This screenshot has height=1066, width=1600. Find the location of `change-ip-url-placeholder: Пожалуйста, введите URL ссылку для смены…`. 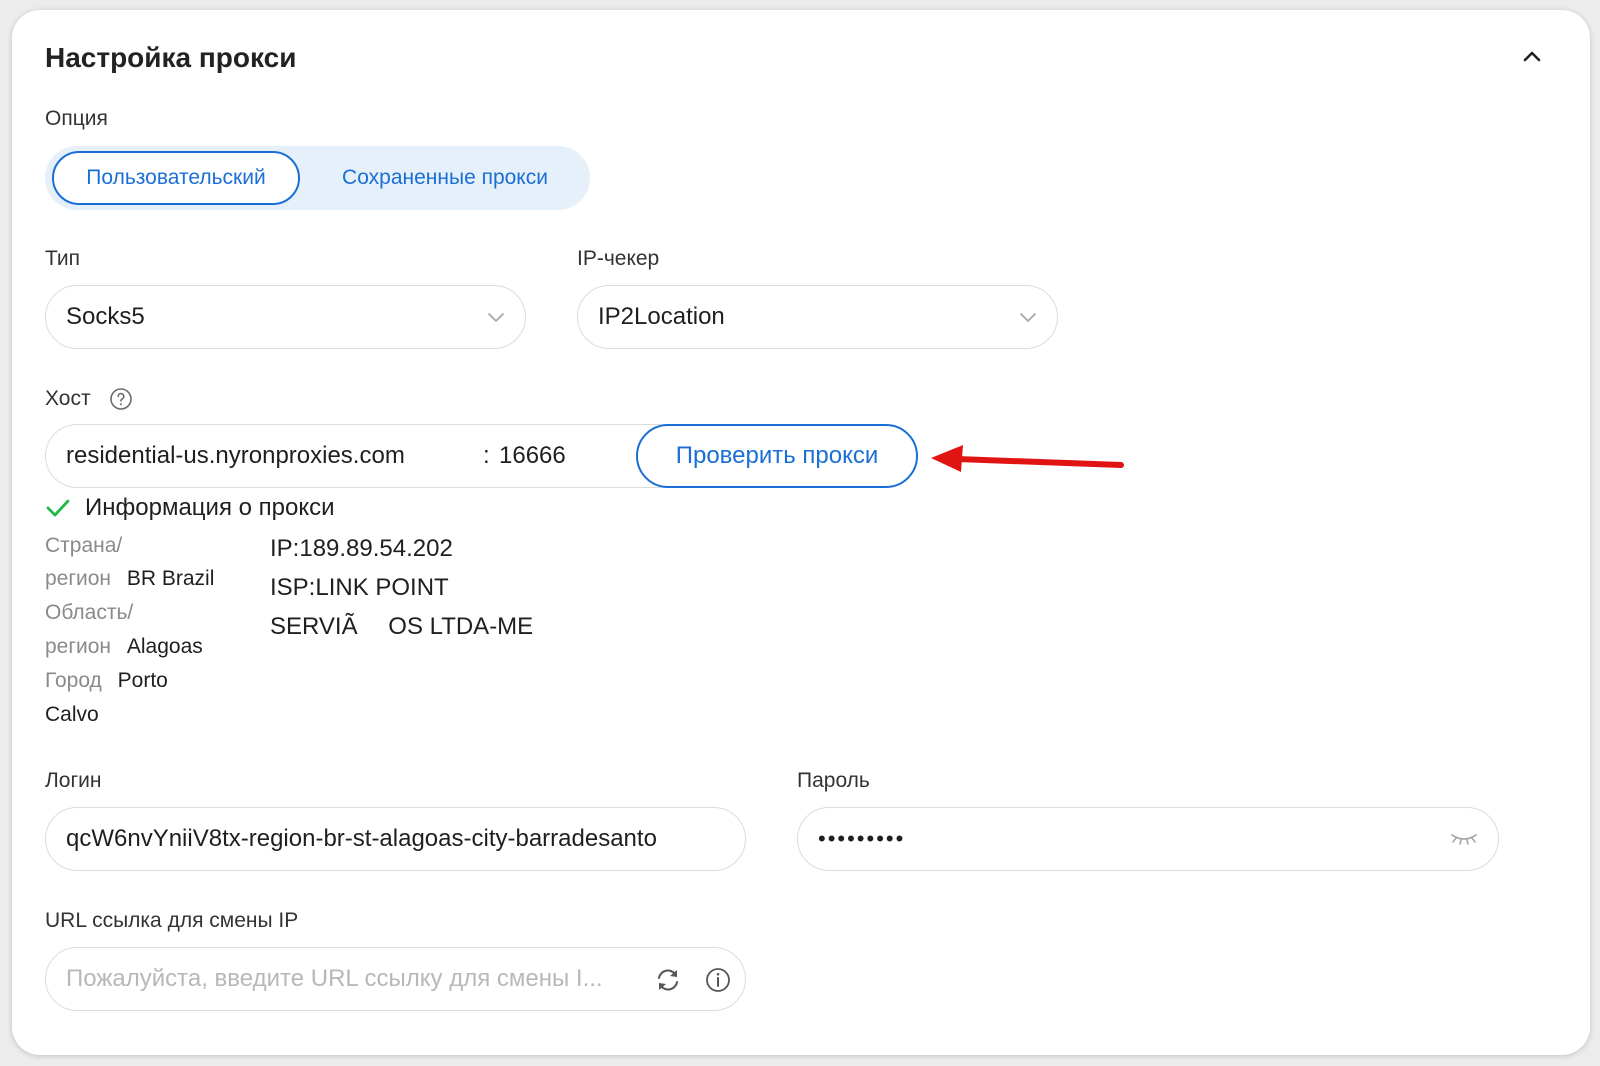

change-ip-url-placeholder: Пожалуйста, введите URL ссылку для смены… is located at coordinates (334, 978).